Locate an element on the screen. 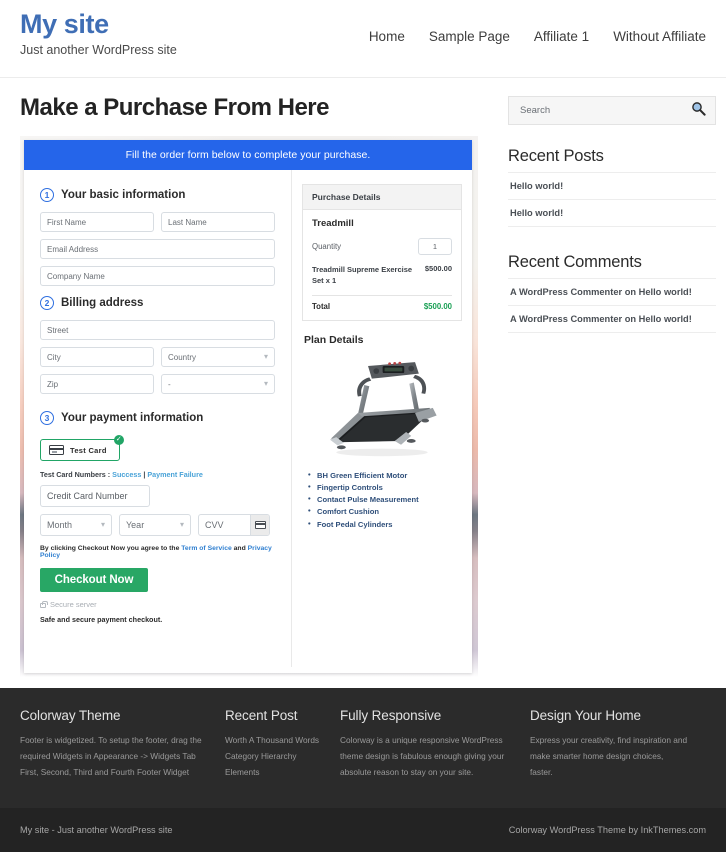  nav-item-home: Home is located at coordinates (387, 36).